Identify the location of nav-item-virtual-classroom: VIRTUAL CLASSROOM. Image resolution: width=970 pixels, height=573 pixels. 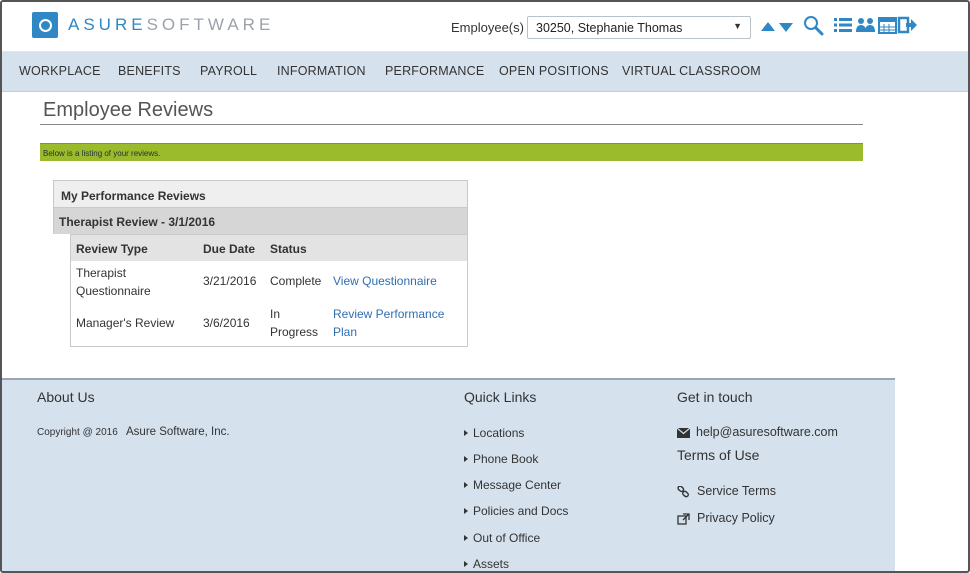
(691, 71).